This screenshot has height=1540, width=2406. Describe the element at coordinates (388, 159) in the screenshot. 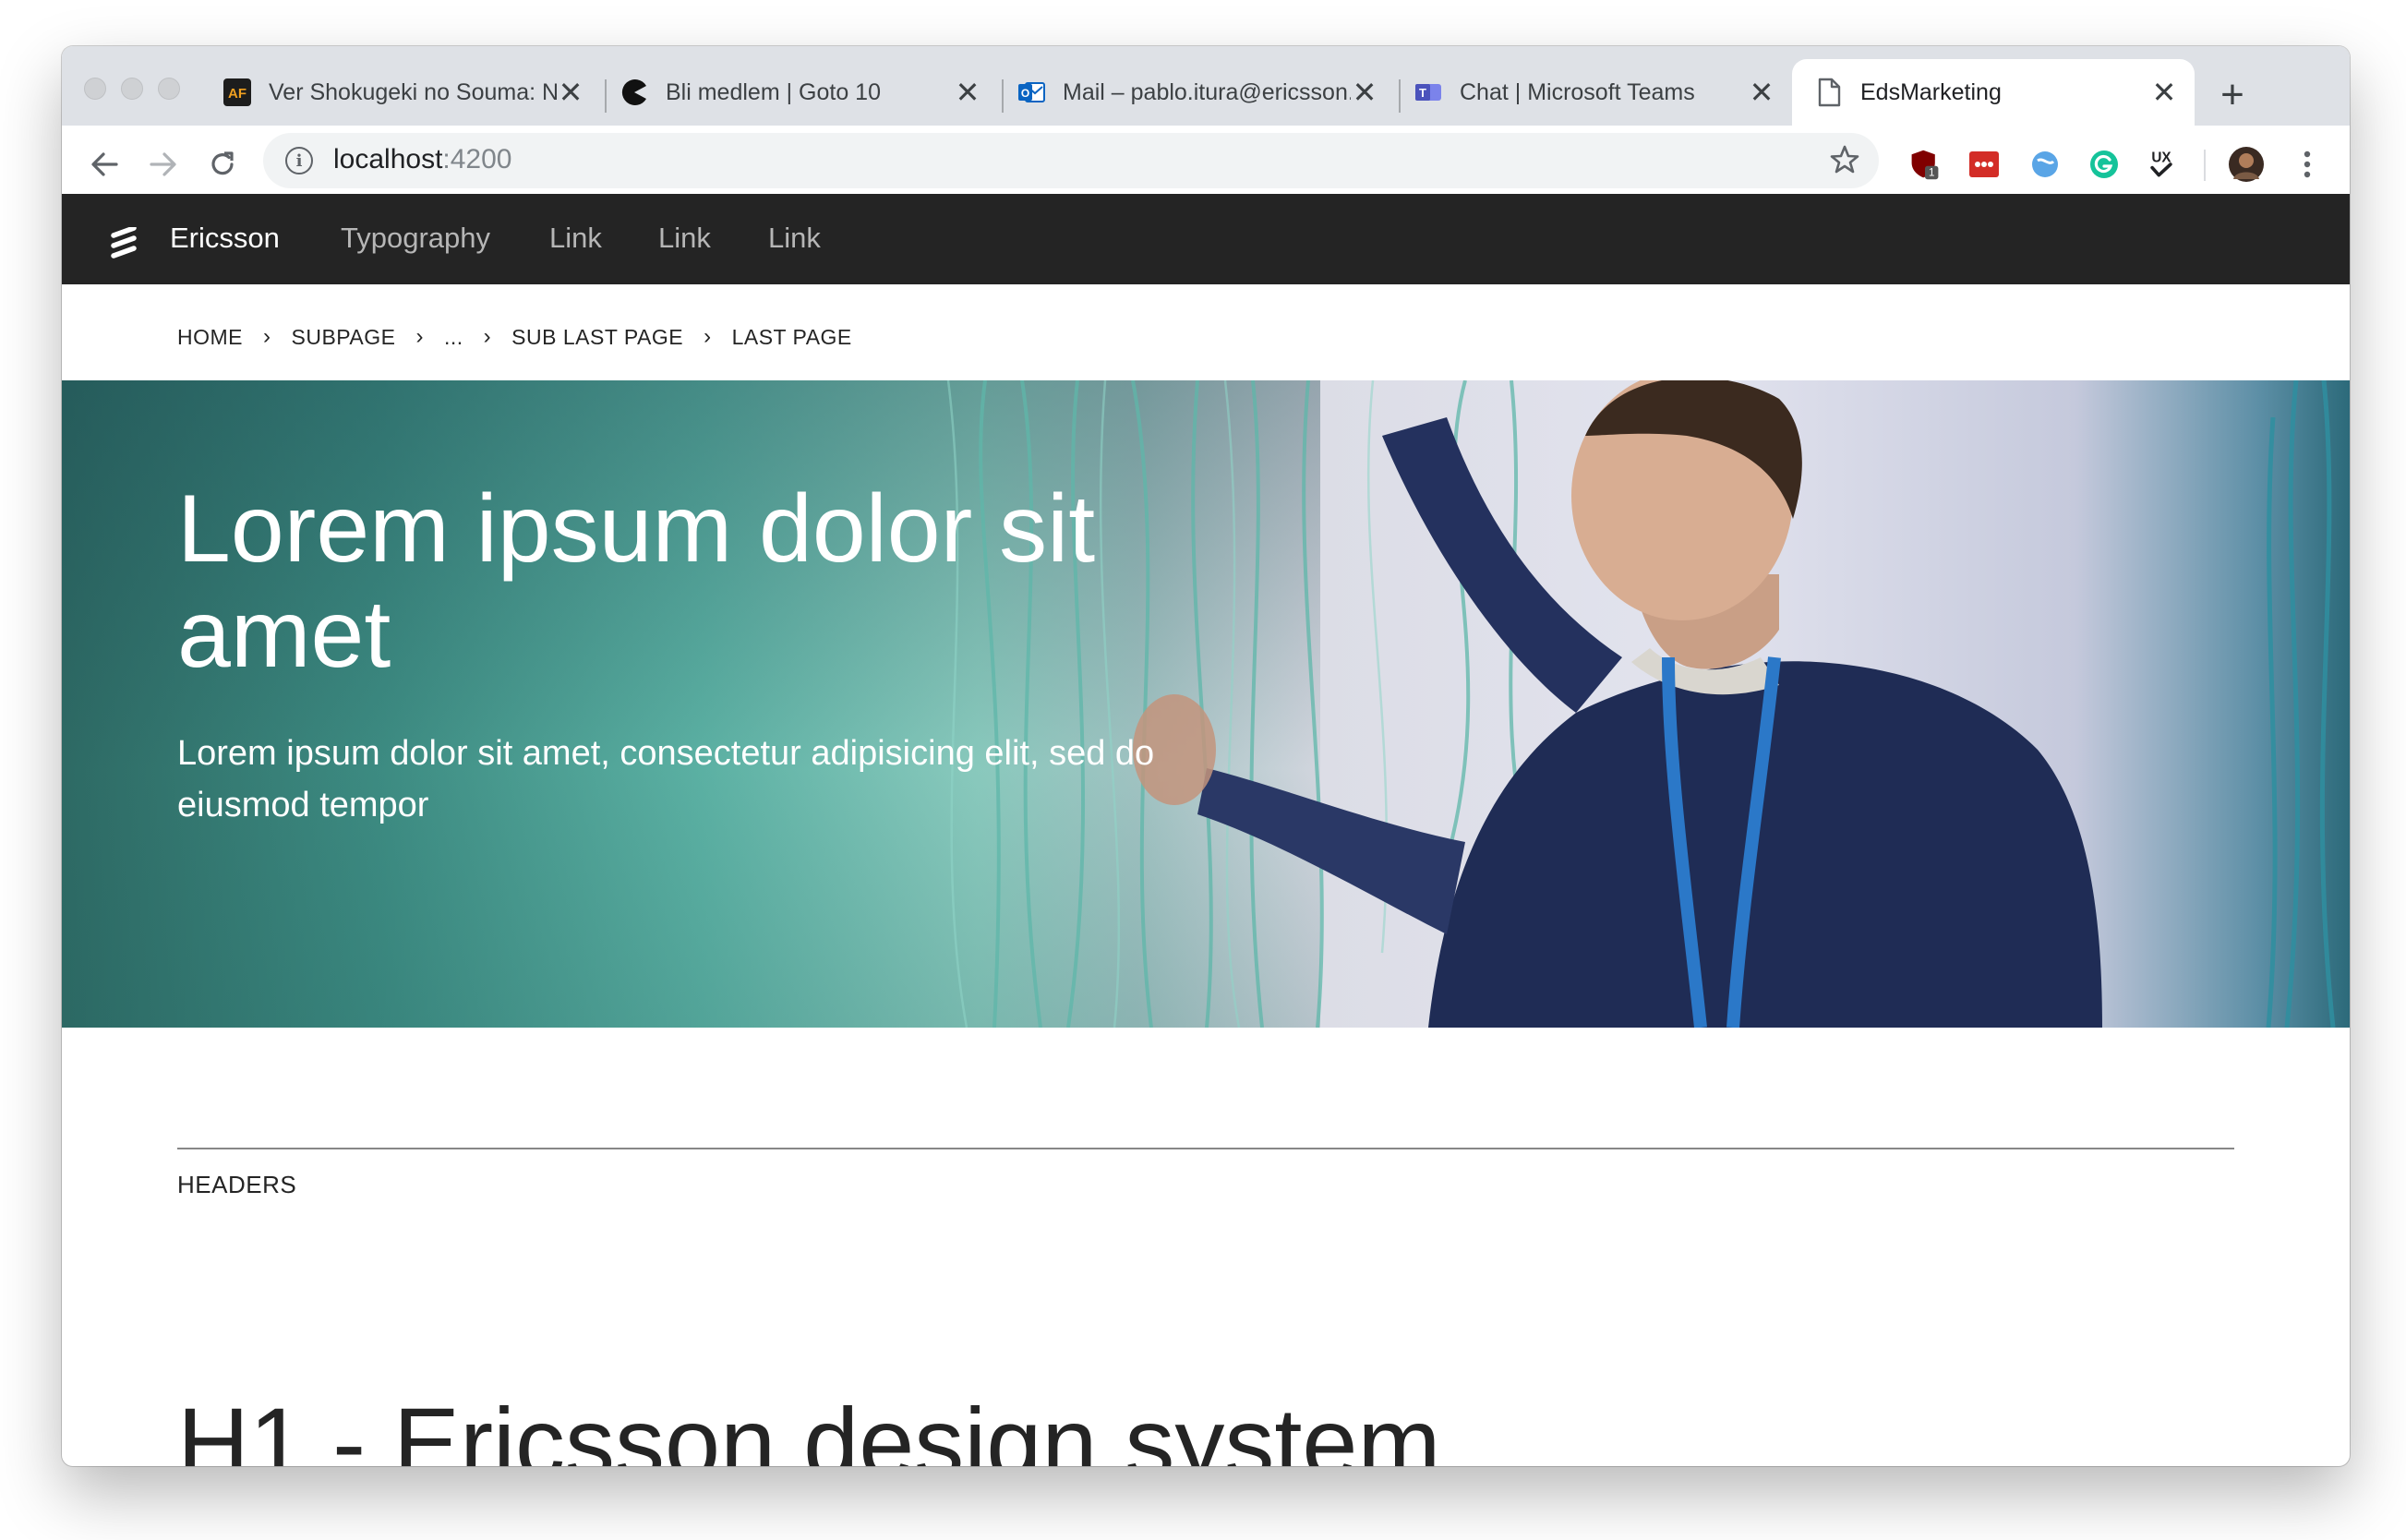

I see `url-host: localhost` at that location.